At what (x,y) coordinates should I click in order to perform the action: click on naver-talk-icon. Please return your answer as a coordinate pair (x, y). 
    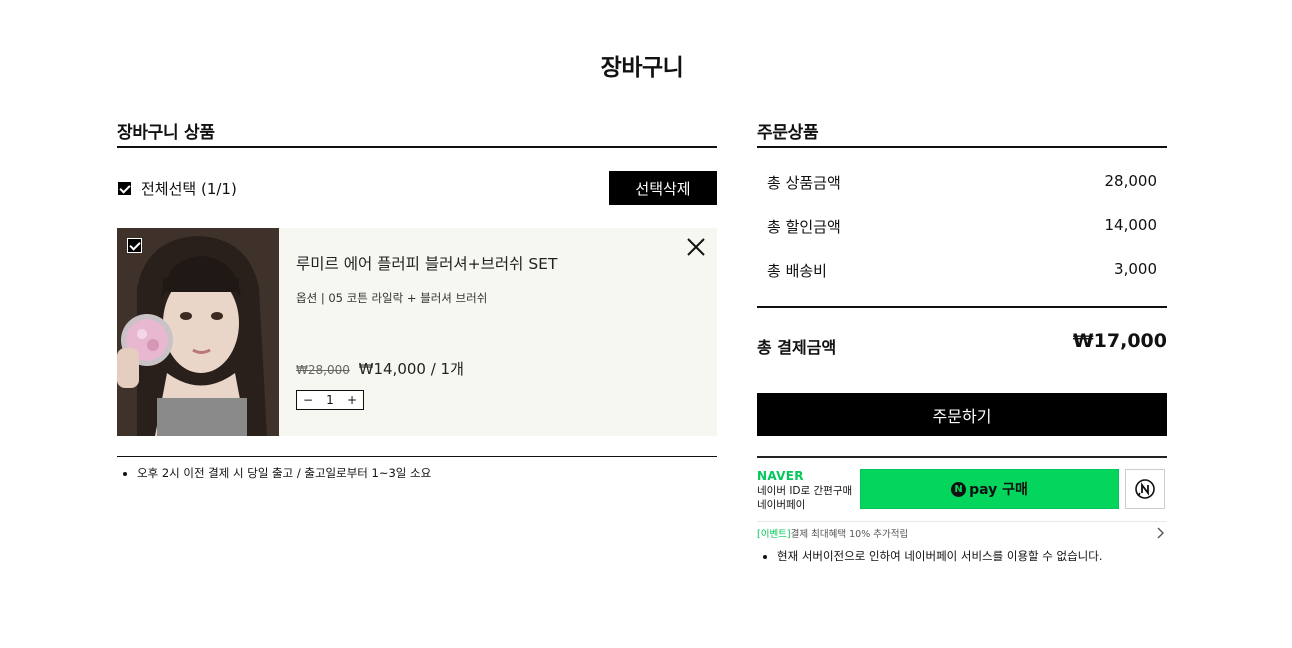
    Looking at the image, I should click on (1145, 489).